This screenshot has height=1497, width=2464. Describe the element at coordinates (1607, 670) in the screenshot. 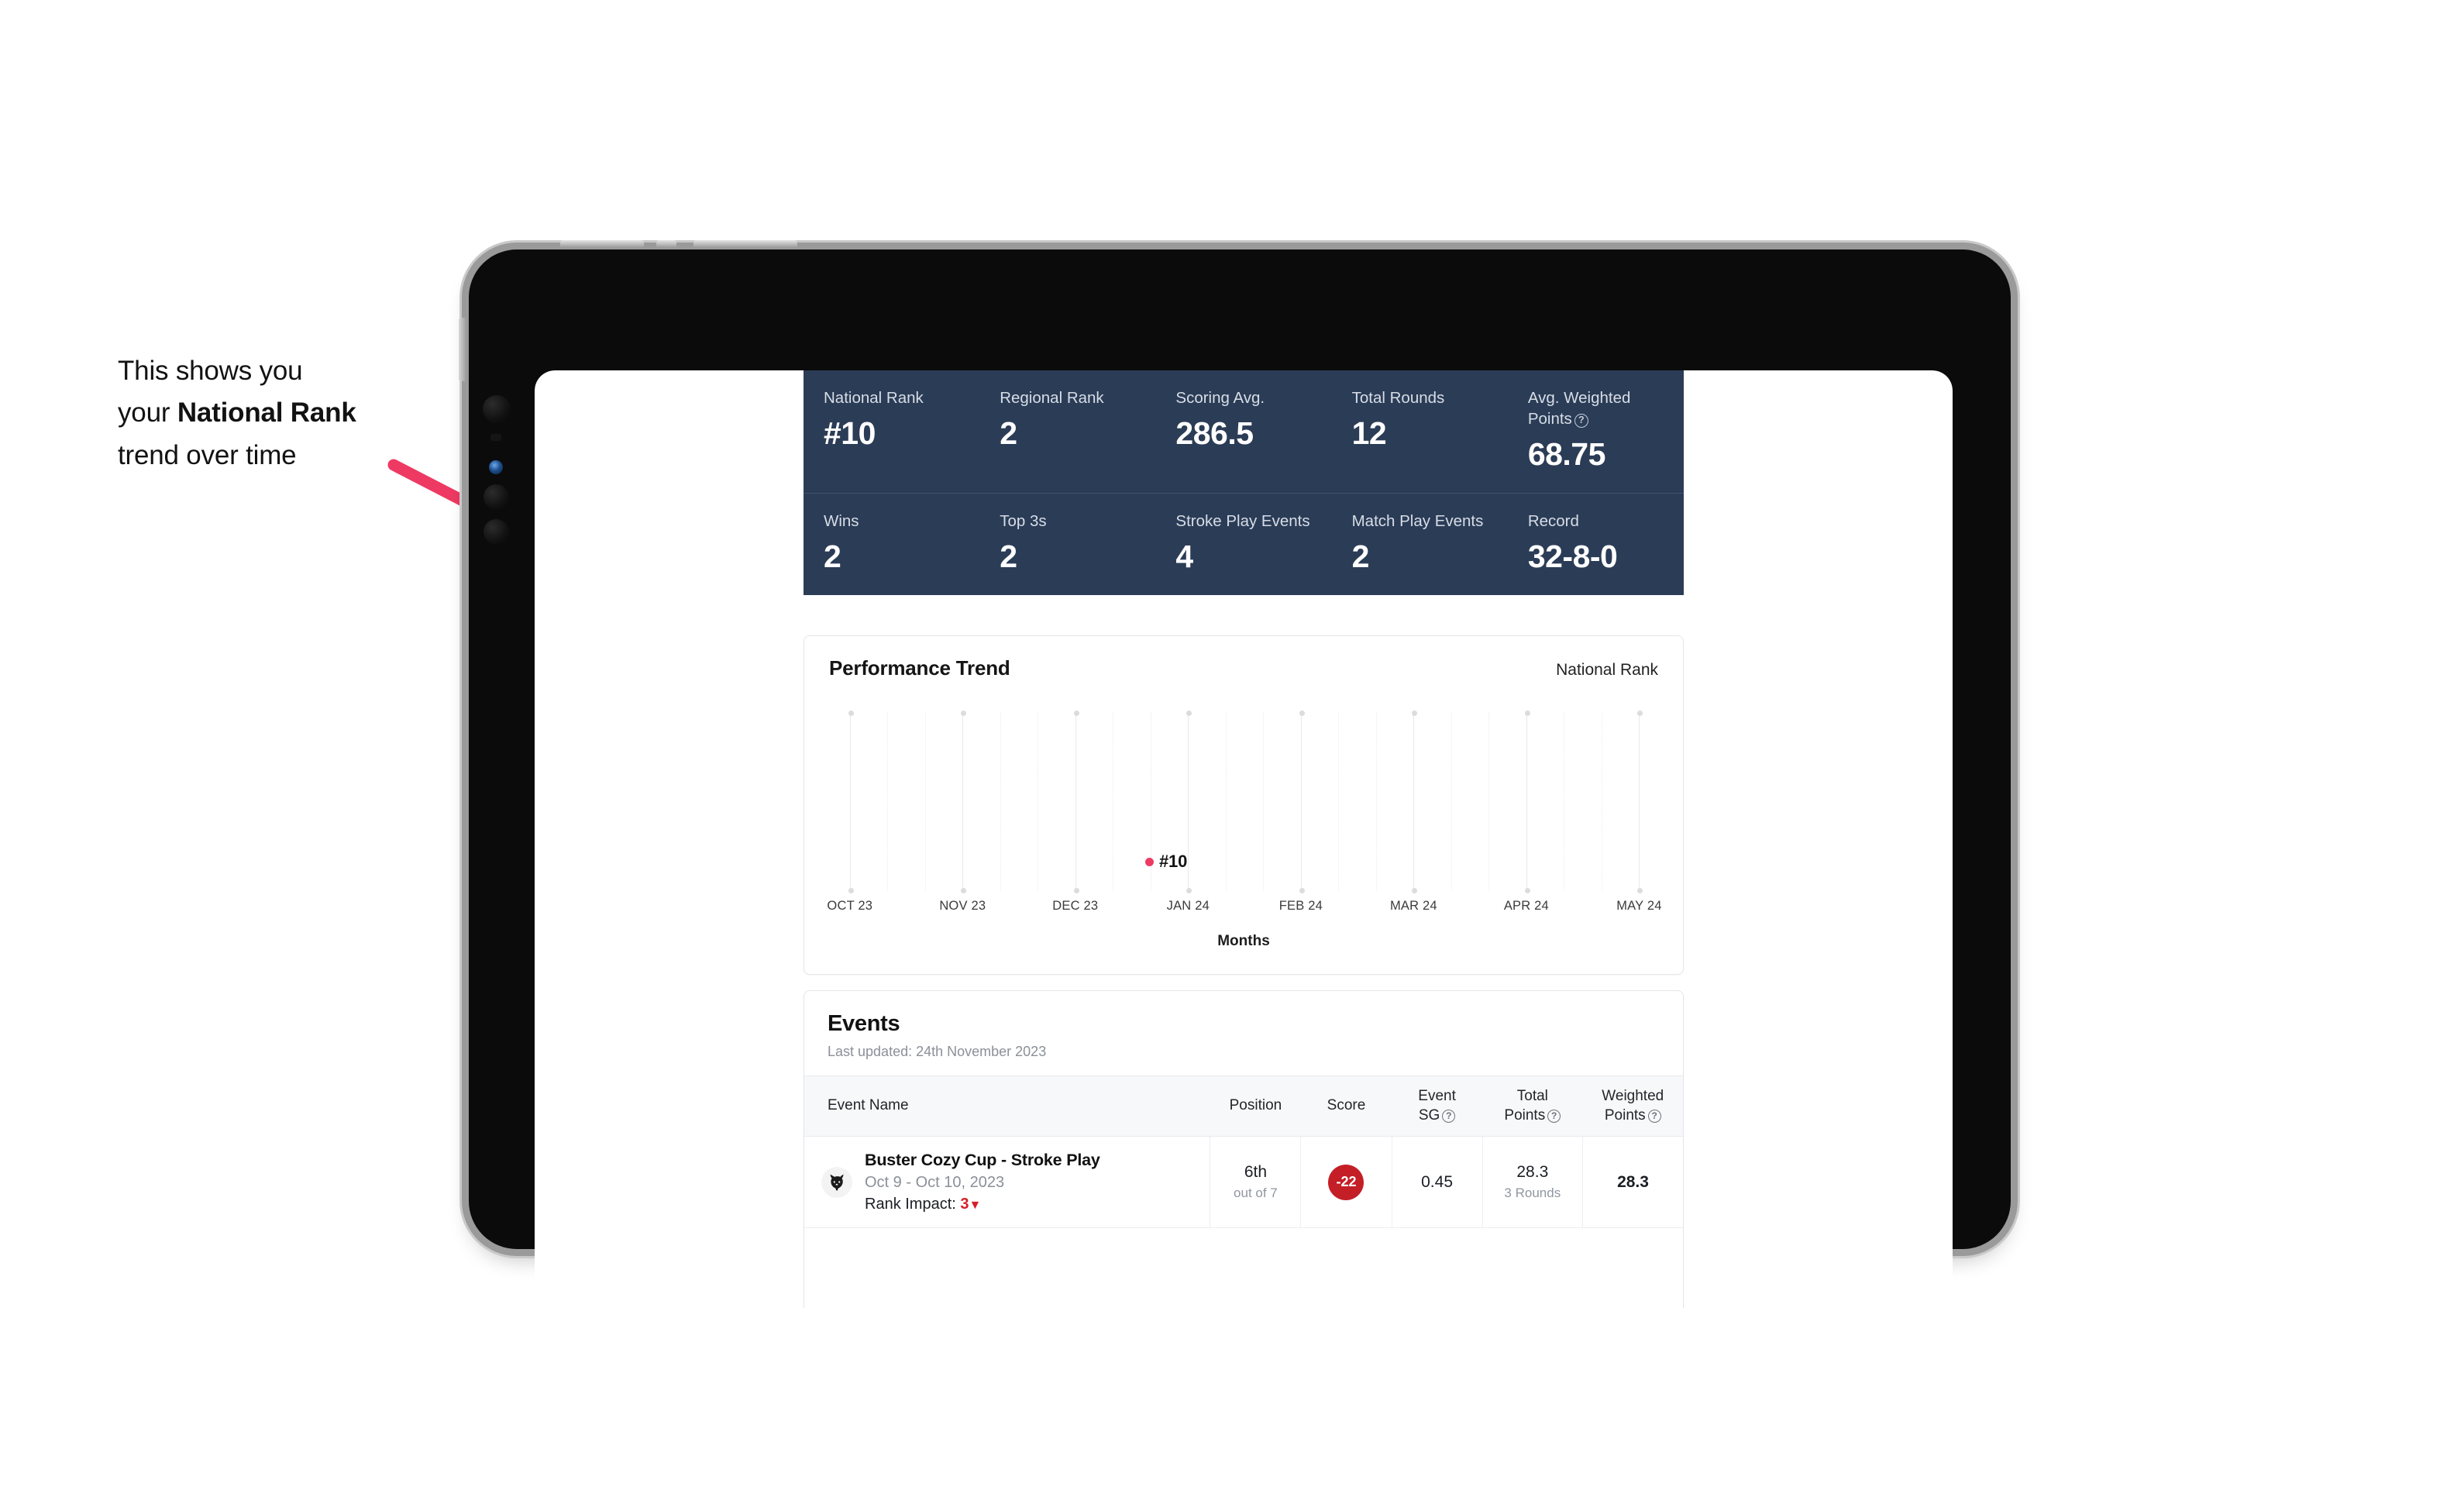

I see `performance-trend-legend: National Rank` at that location.